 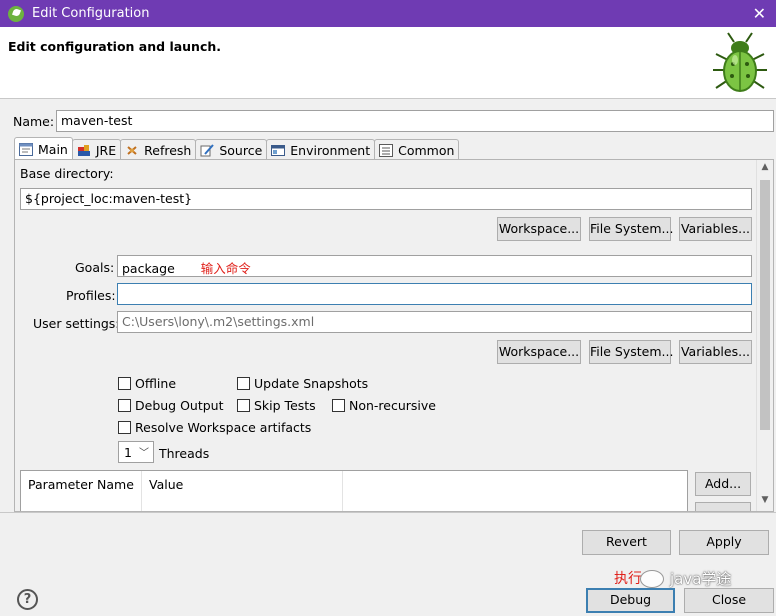 What do you see at coordinates (311, 383) in the screenshot?
I see `update-snapshots-label: Update Snapshots` at bounding box center [311, 383].